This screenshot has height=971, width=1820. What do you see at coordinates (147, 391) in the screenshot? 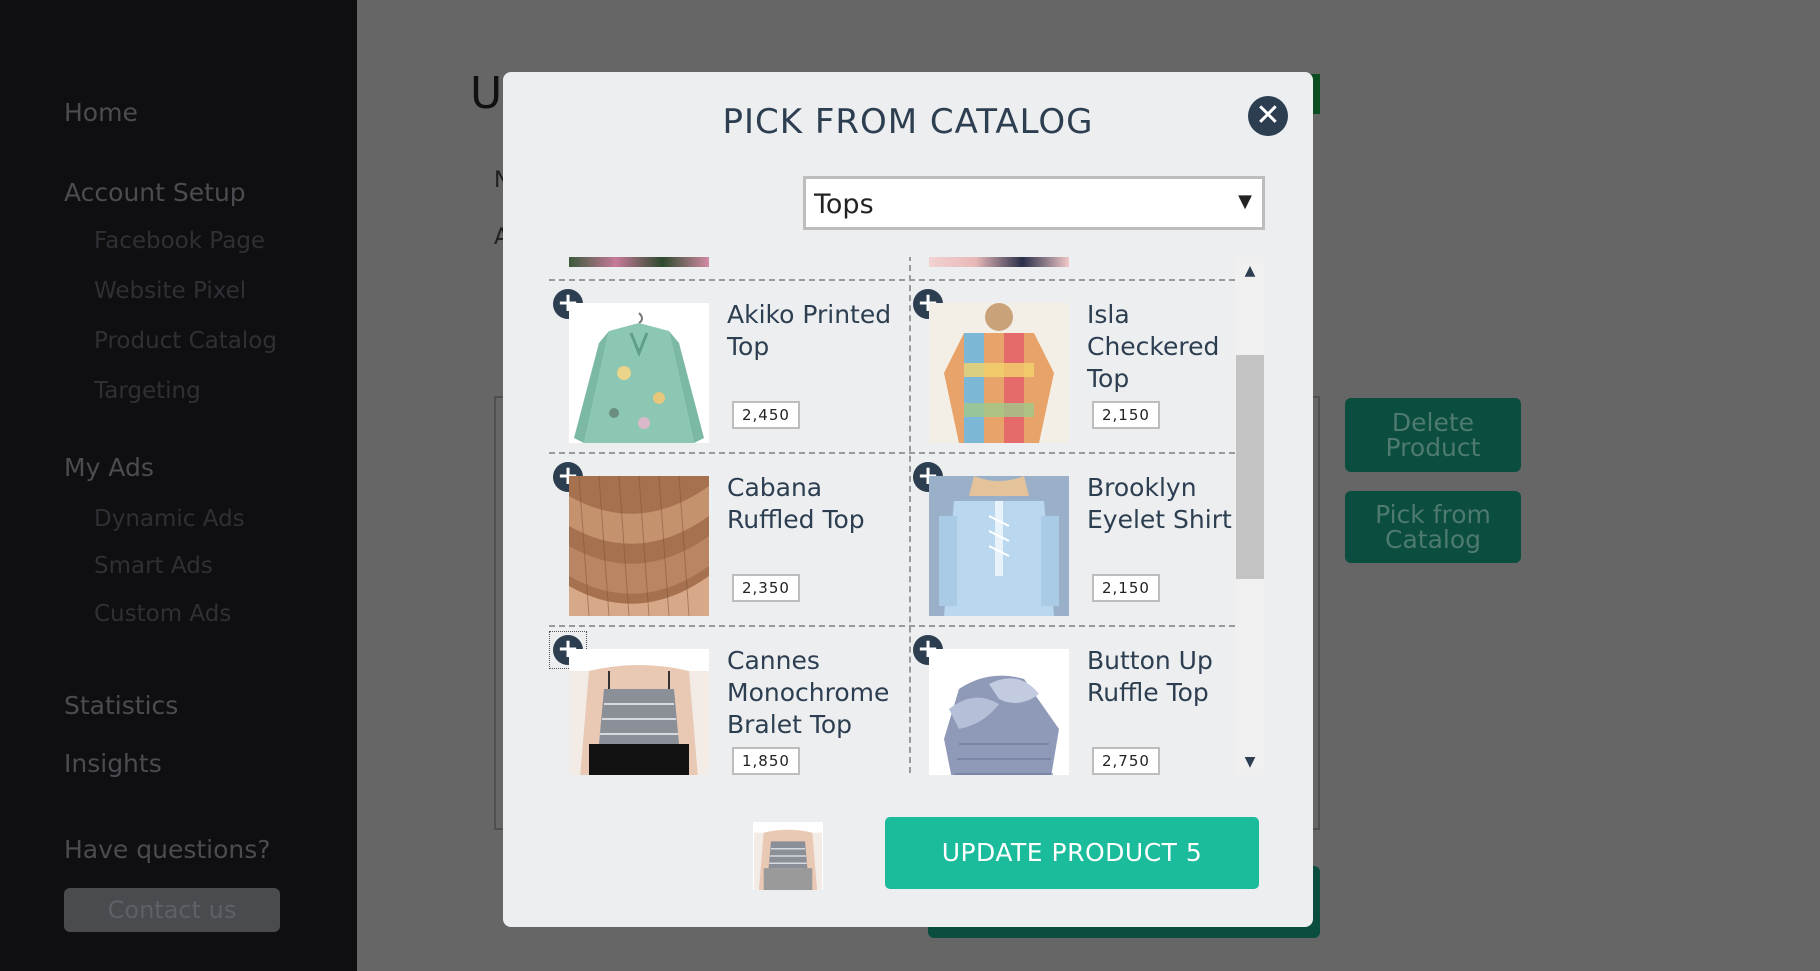
I see `nav-targeting: Targeting` at bounding box center [147, 391].